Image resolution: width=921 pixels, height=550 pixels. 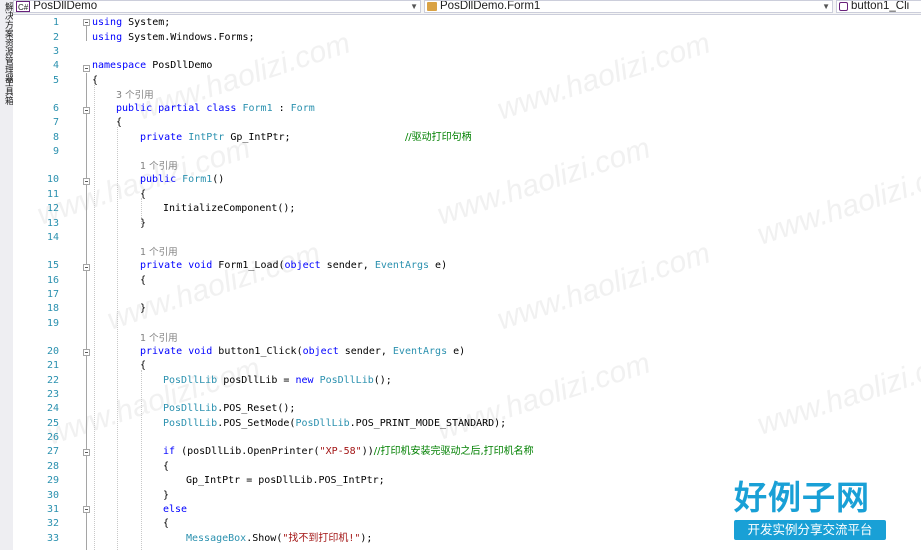 I want to click on class-icon, so click(x=432, y=6).